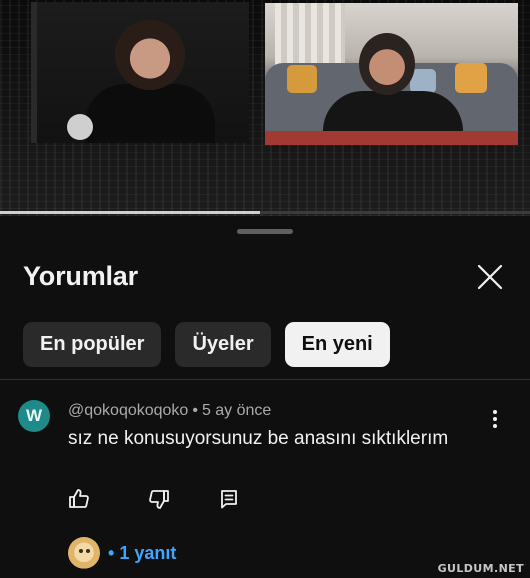 This screenshot has width=530, height=578. I want to click on filter-chip-members: Üyeler, so click(223, 344).